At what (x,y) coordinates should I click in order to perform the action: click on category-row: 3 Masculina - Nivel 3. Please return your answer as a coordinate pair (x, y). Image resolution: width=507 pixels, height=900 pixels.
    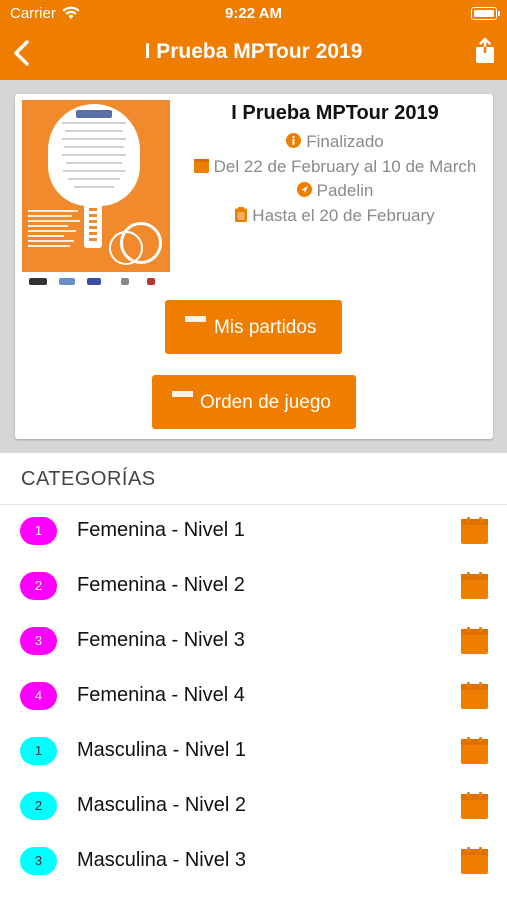
    Looking at the image, I should click on (253, 862).